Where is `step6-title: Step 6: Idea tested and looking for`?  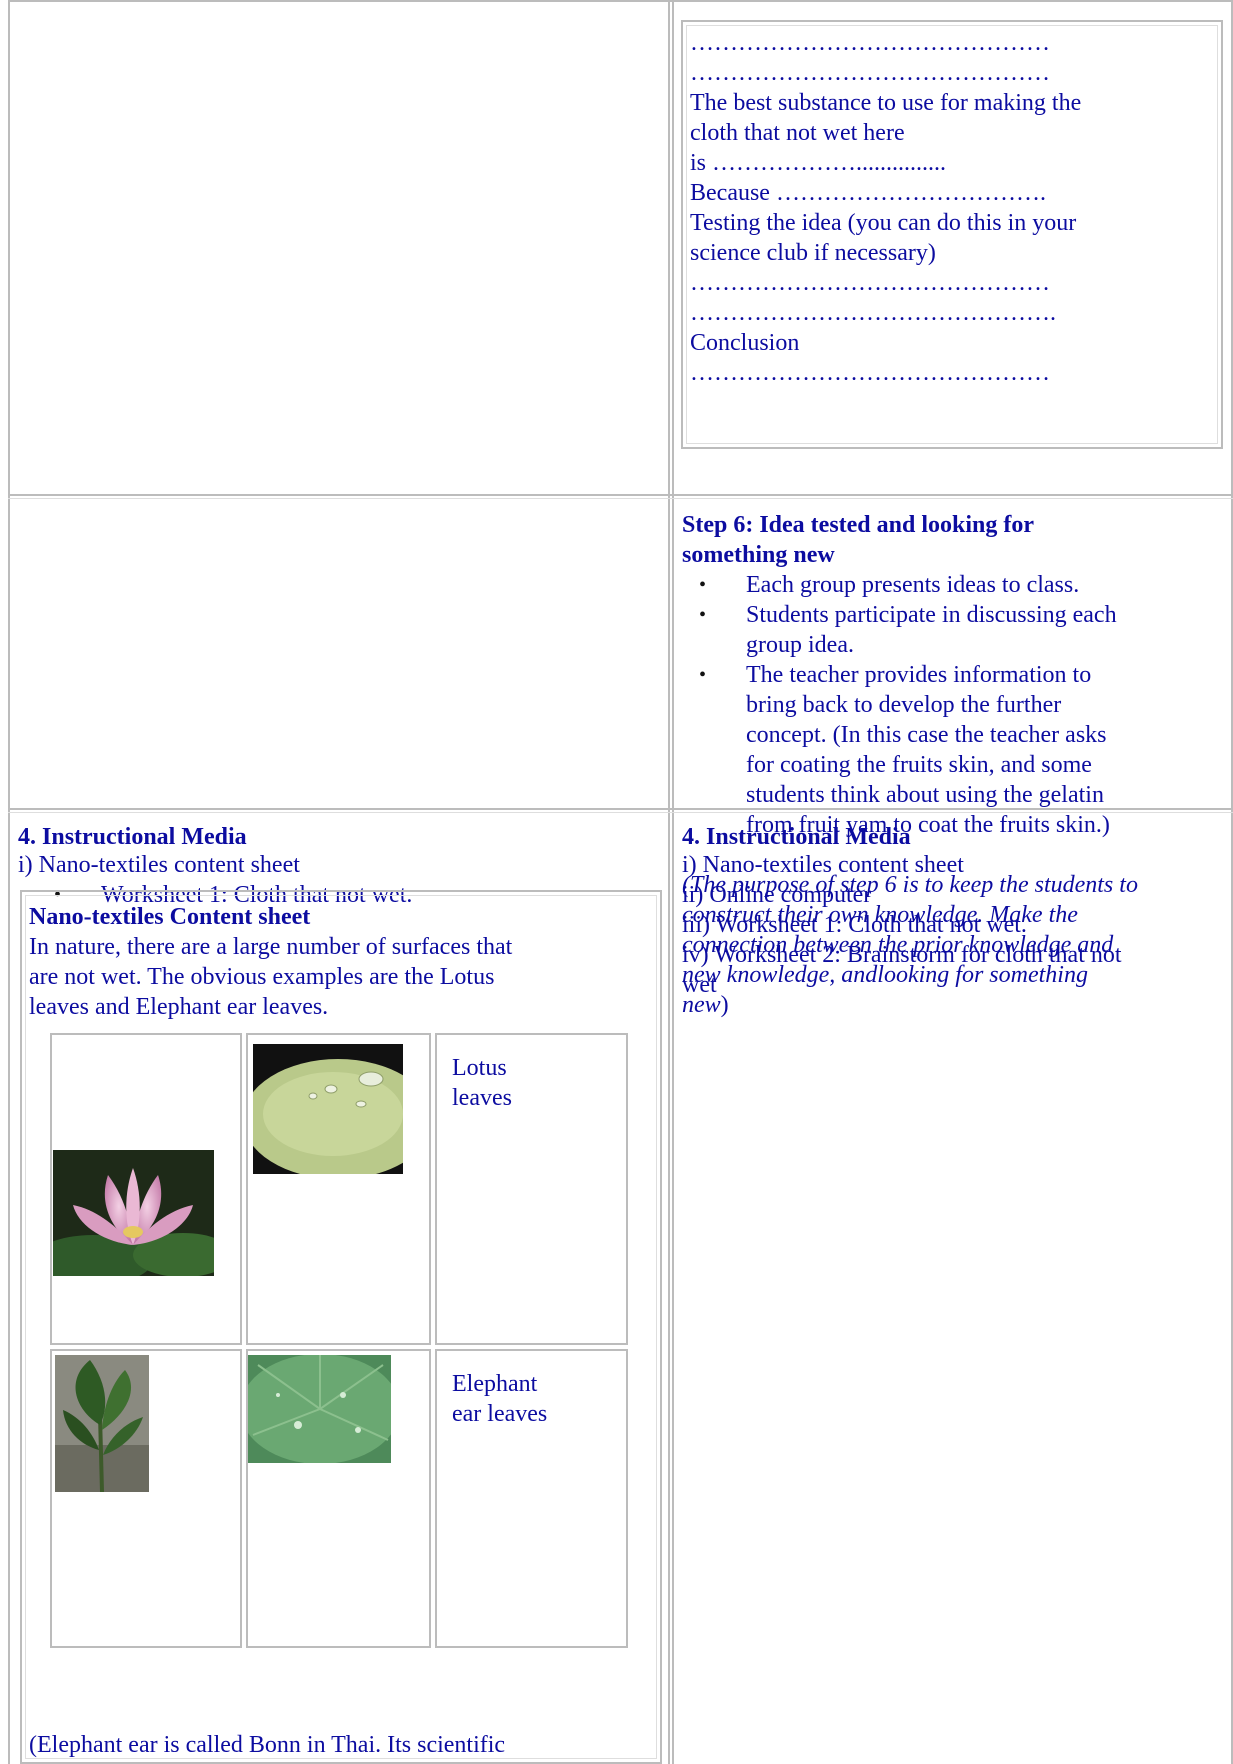 step6-title: Step 6: Idea tested and looking for is located at coordinates (858, 525).